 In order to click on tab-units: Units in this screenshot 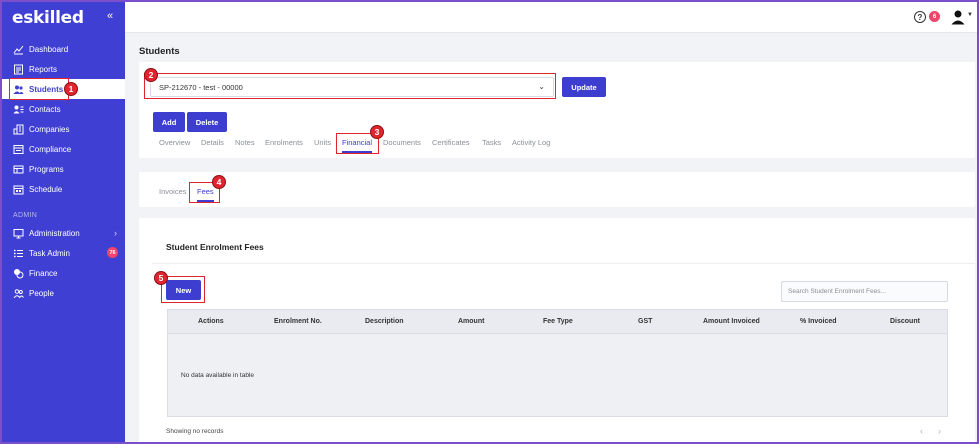, I will do `click(322, 142)`.